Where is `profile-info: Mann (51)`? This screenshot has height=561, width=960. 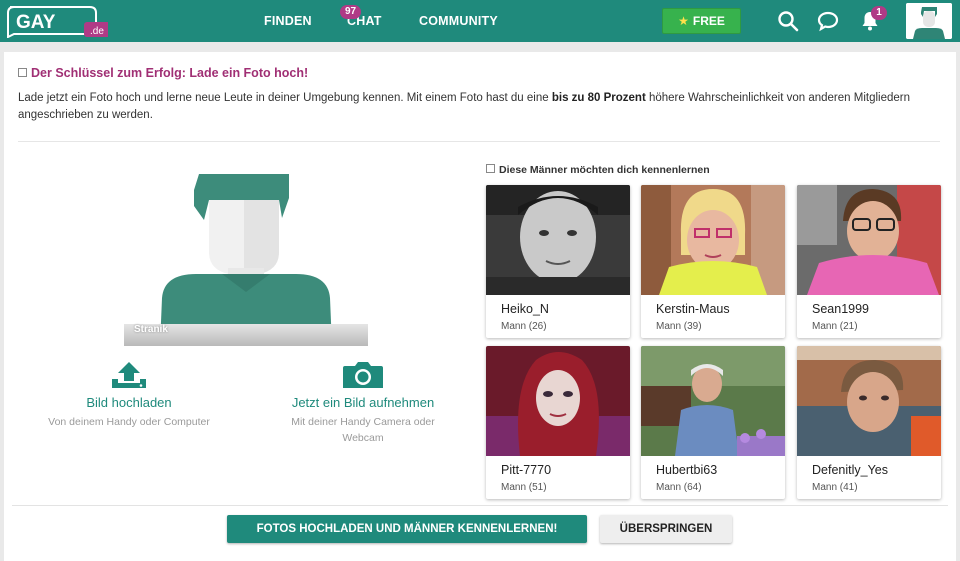
profile-info: Mann (51) is located at coordinates (524, 487).